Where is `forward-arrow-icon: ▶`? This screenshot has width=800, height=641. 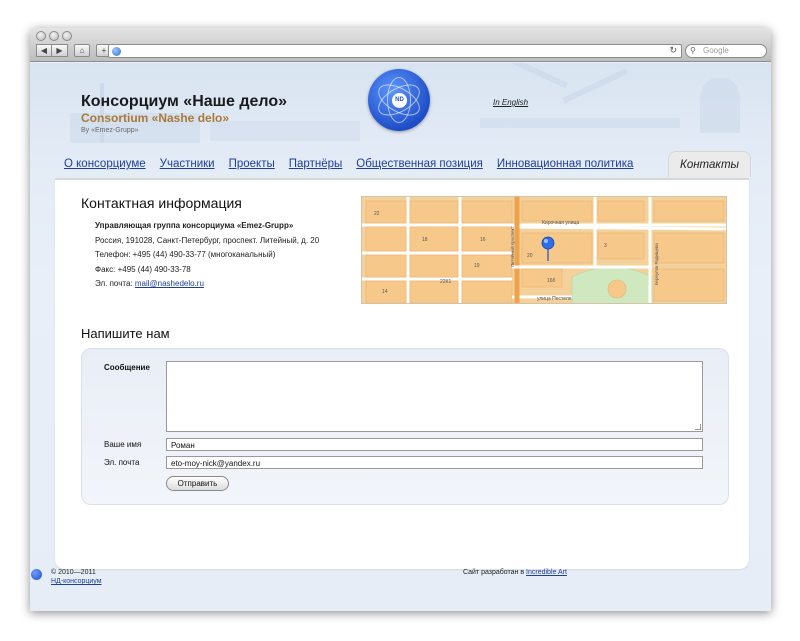 forward-arrow-icon: ▶ is located at coordinates (59, 50).